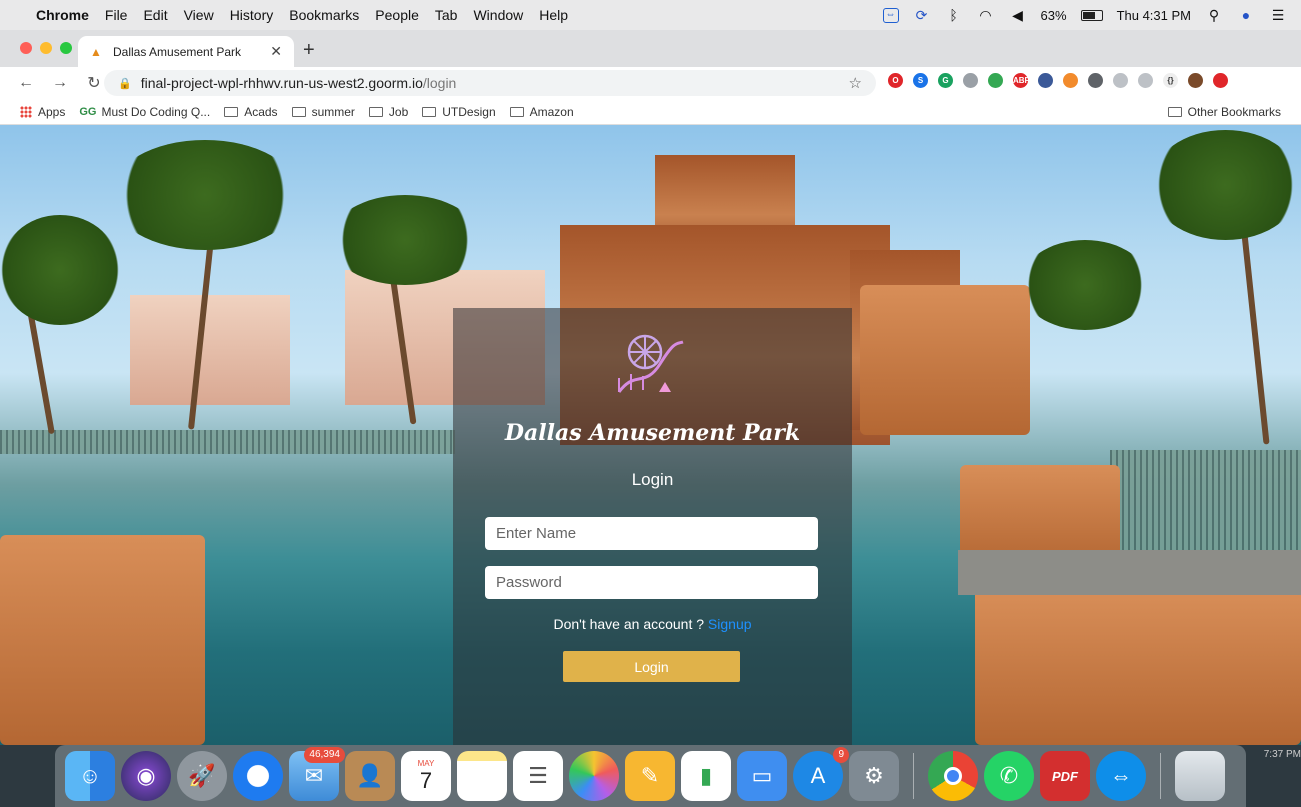  What do you see at coordinates (66, 48) in the screenshot?
I see `zoom-window-button` at bounding box center [66, 48].